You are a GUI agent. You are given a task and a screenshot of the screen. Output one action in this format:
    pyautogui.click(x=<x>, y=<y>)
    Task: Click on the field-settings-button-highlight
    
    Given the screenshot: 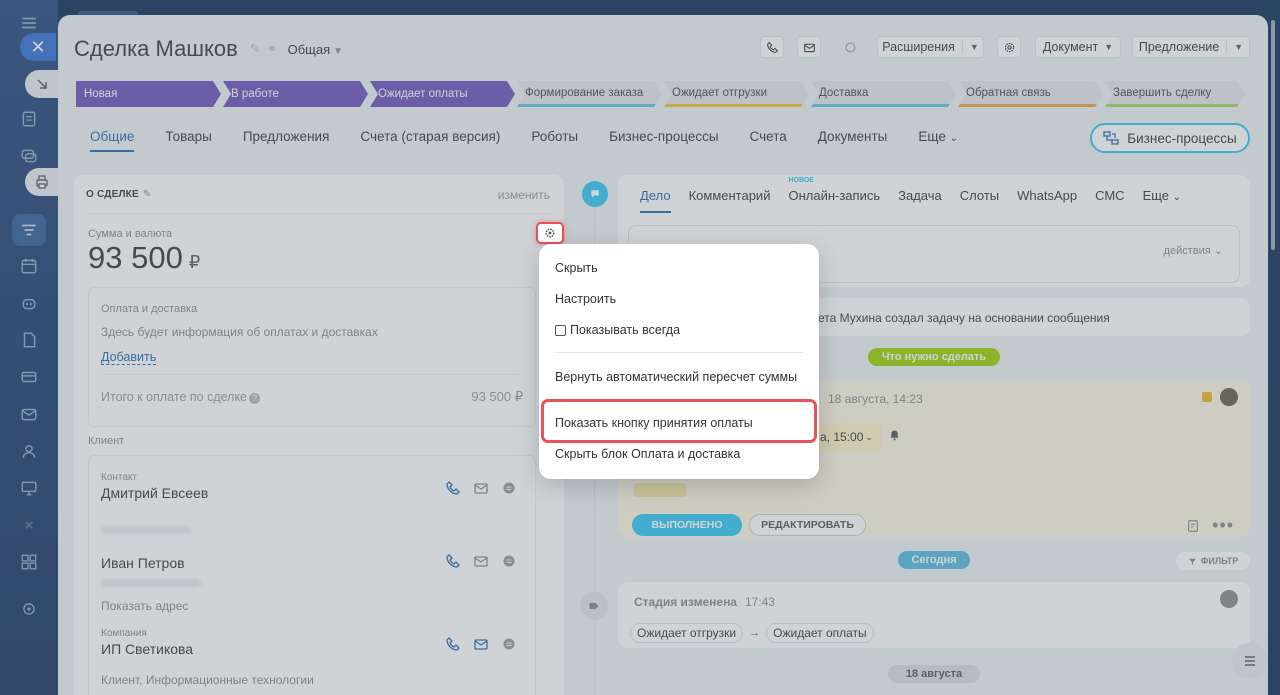 What is the action you would take?
    pyautogui.click(x=550, y=233)
    